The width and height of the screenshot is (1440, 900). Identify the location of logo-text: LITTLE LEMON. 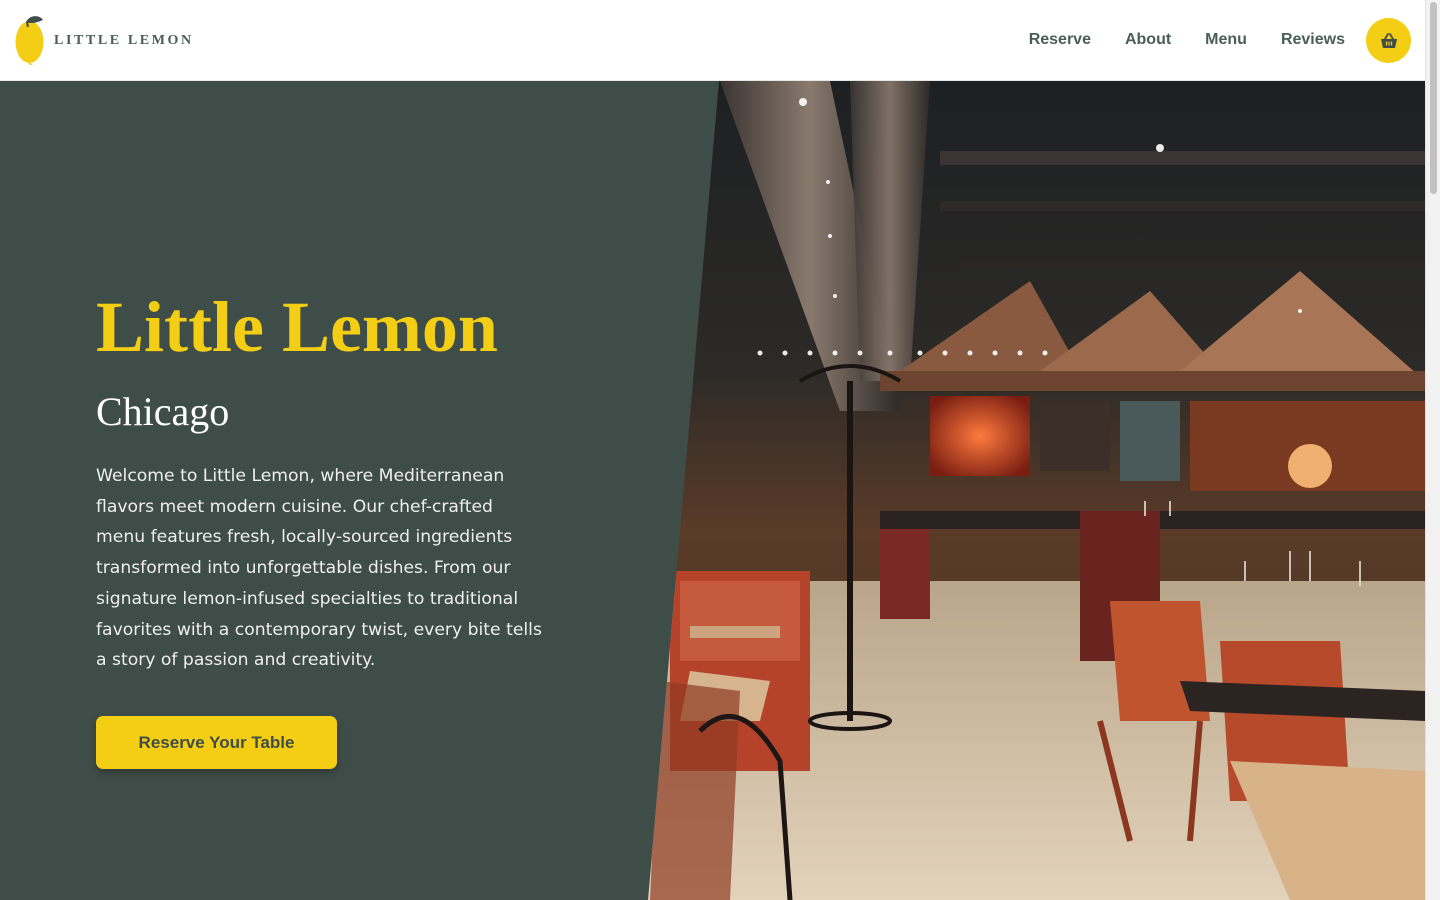
(124, 40).